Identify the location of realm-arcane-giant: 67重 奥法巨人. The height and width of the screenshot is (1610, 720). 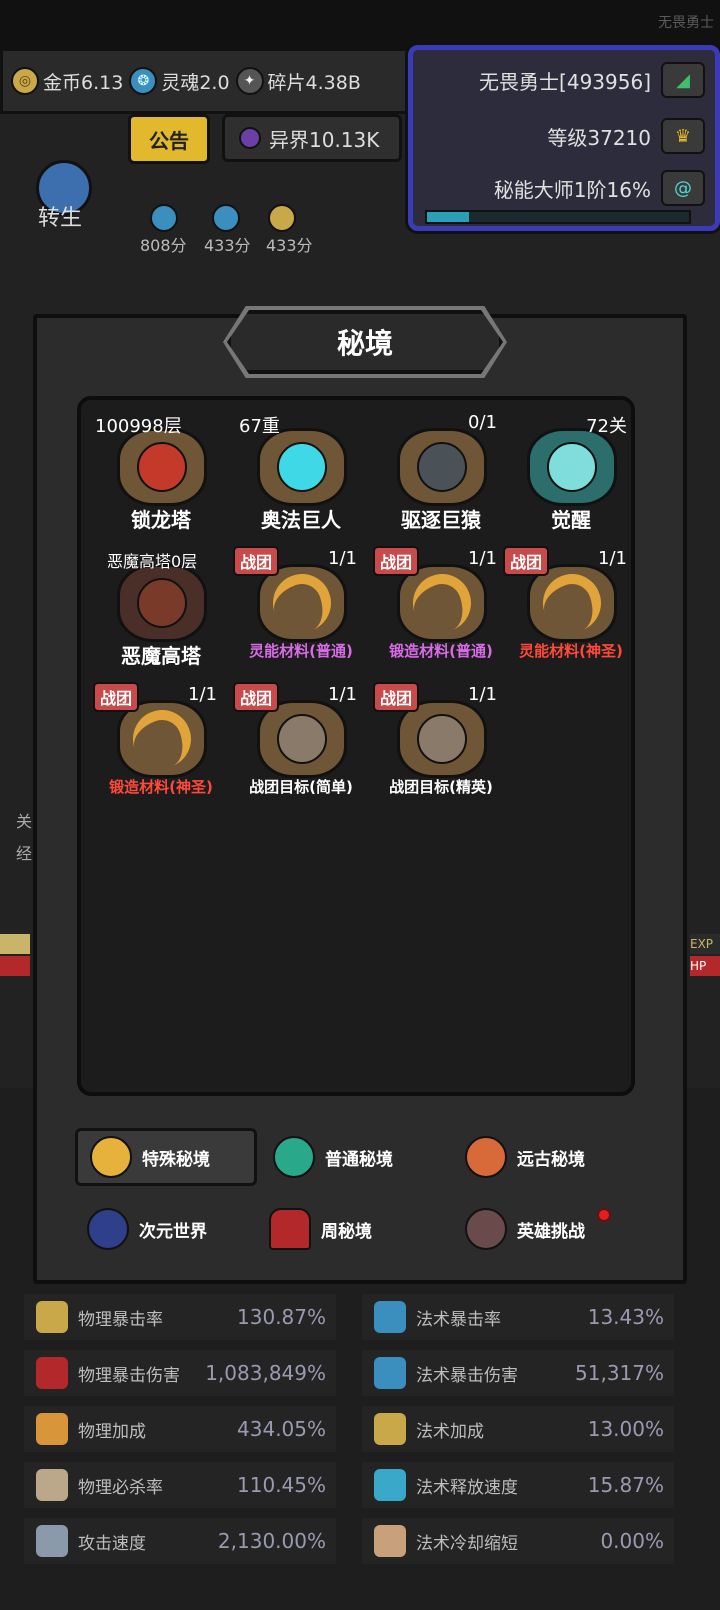
(301, 473).